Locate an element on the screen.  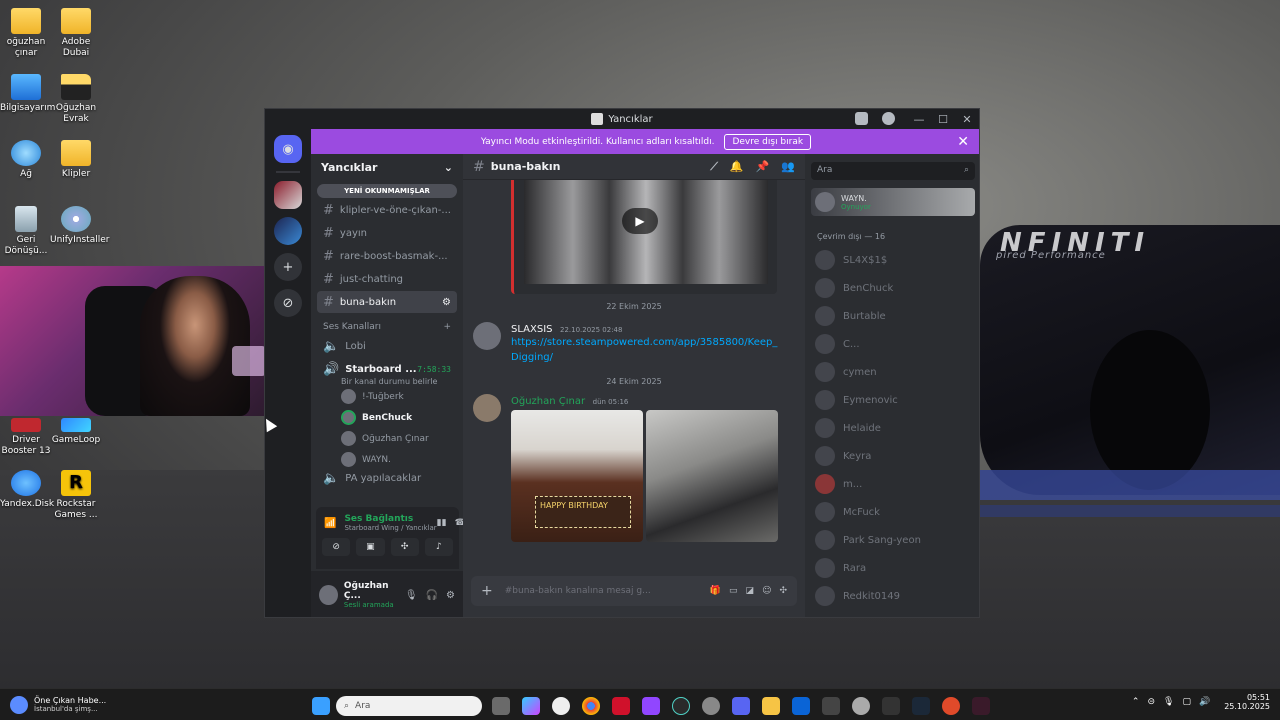
voice-user: WAYN. is located at coordinates (387, 459).